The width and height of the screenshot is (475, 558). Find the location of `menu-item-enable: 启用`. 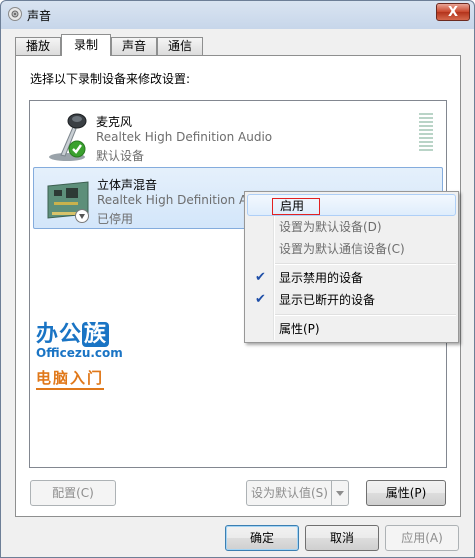

menu-item-enable: 启用 is located at coordinates (351, 205).